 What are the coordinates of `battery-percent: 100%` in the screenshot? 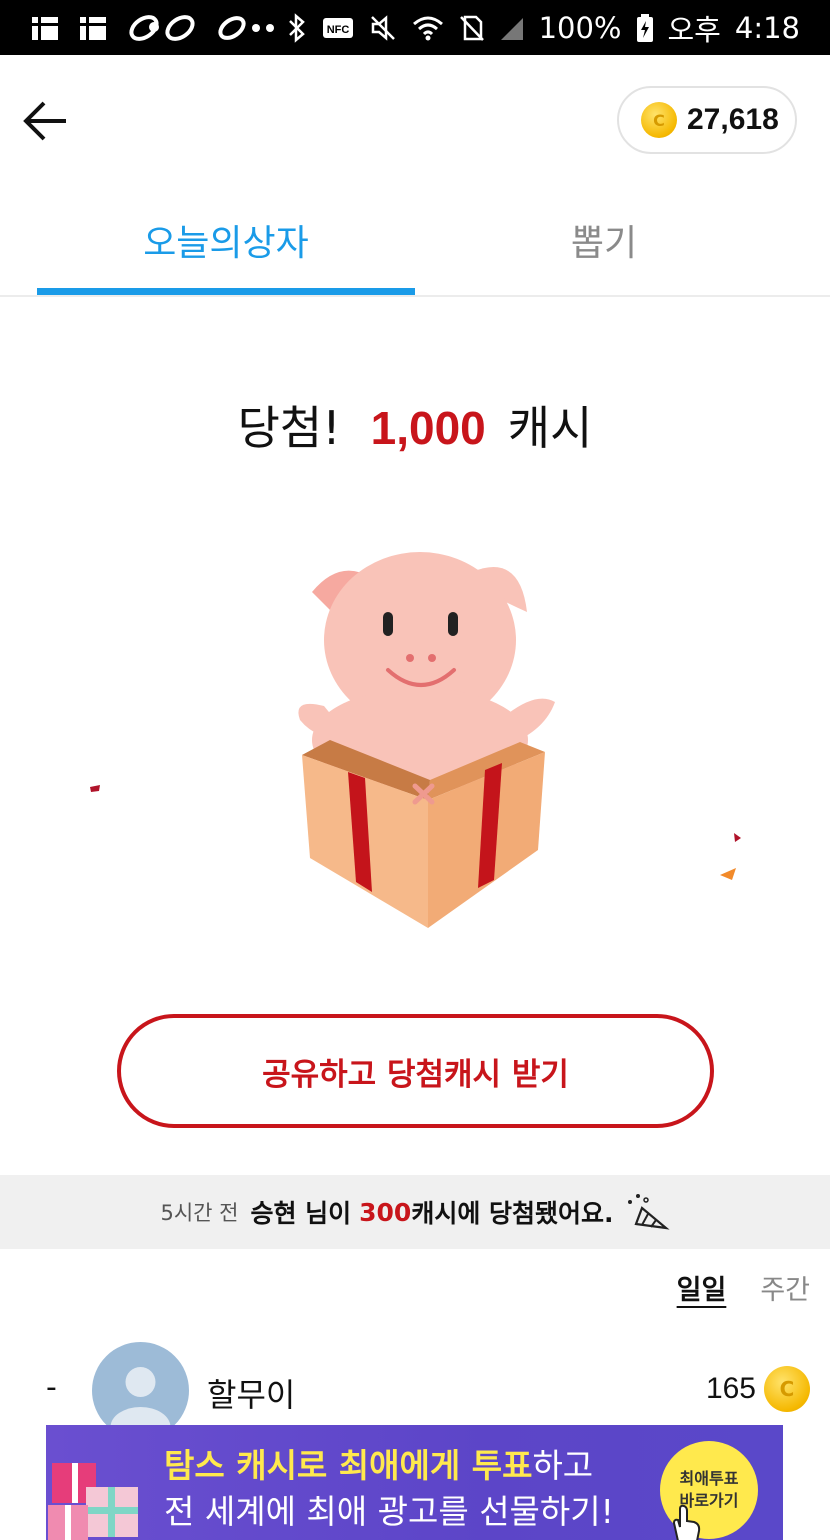 It's located at (580, 27).